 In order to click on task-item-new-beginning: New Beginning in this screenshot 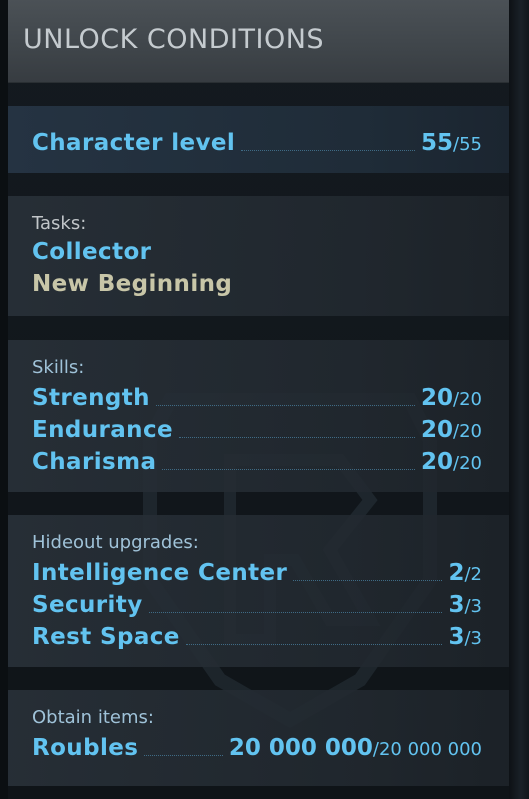, I will do `click(132, 284)`.